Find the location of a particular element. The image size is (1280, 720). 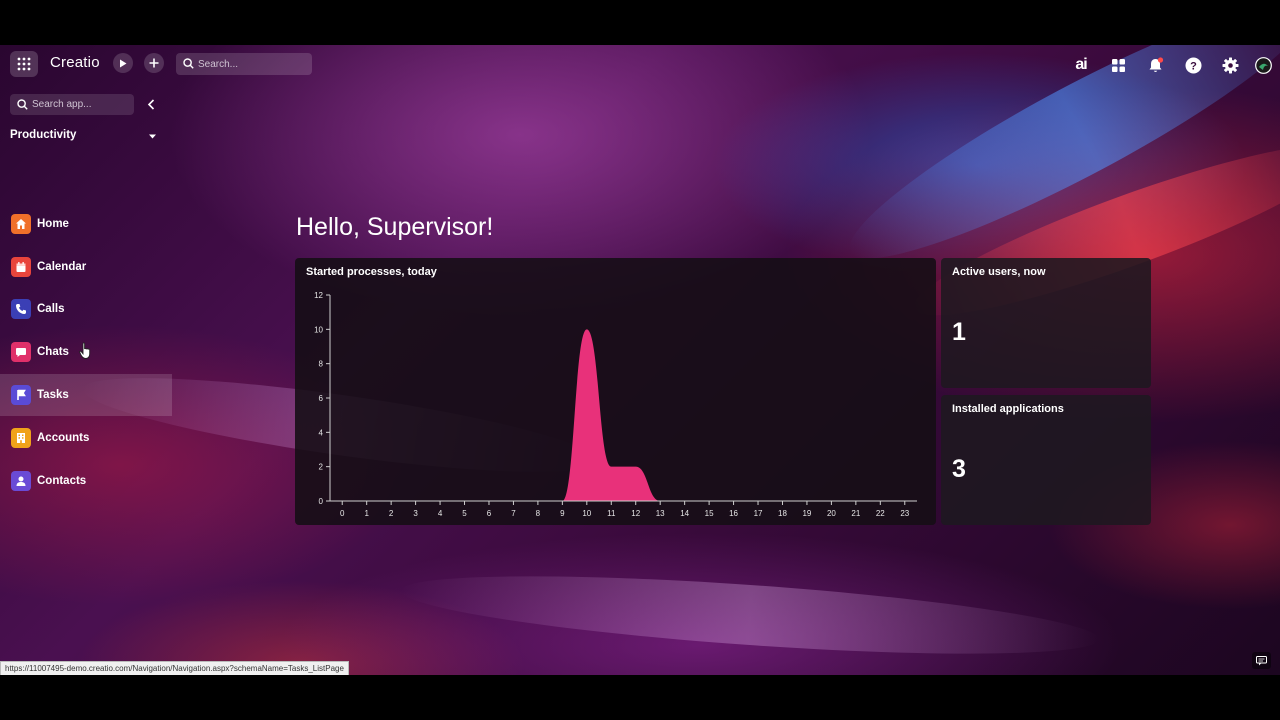

app-launcher-button is located at coordinates (24, 64).